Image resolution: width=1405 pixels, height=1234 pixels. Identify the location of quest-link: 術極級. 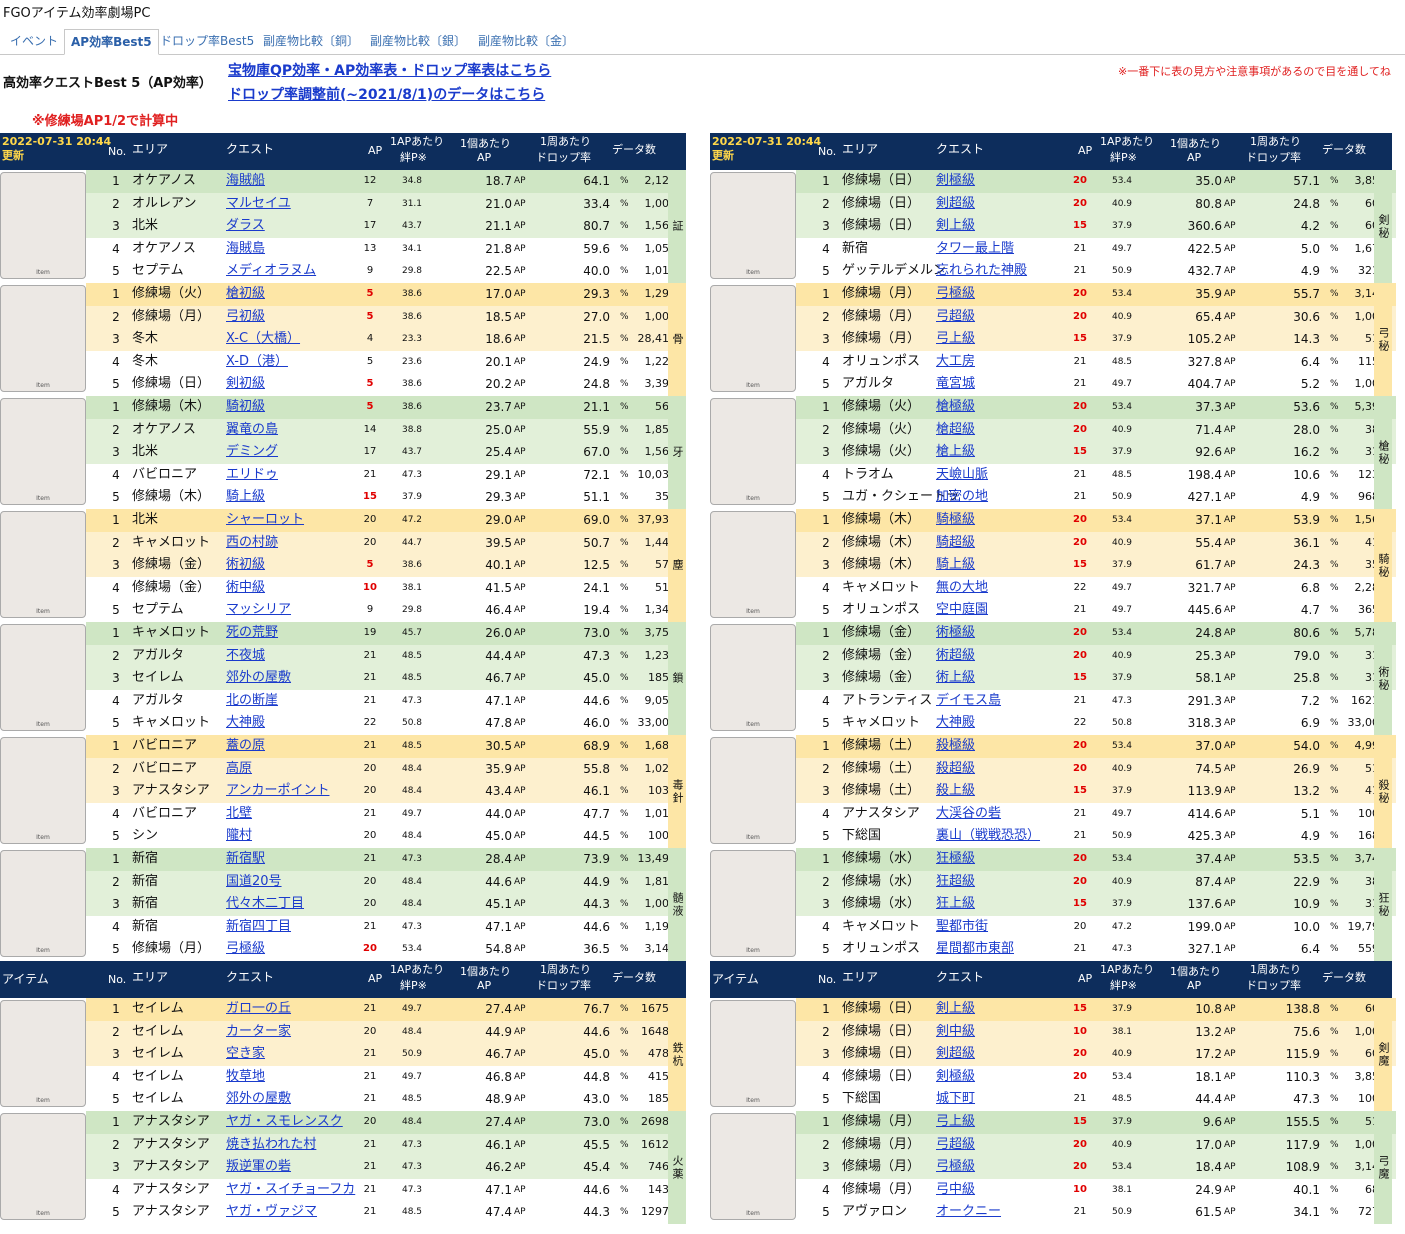
(955, 633).